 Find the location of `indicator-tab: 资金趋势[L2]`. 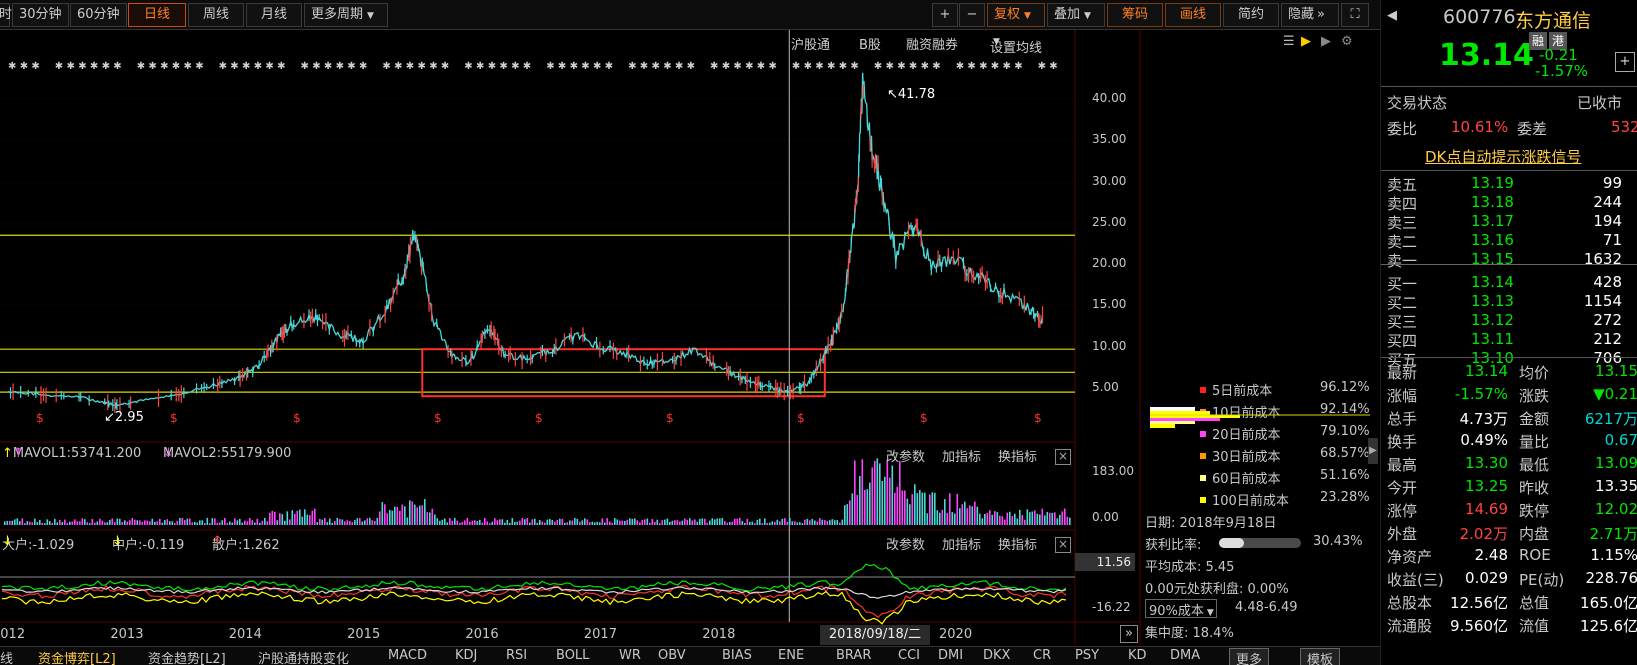

indicator-tab: 资金趋势[L2] is located at coordinates (187, 656).